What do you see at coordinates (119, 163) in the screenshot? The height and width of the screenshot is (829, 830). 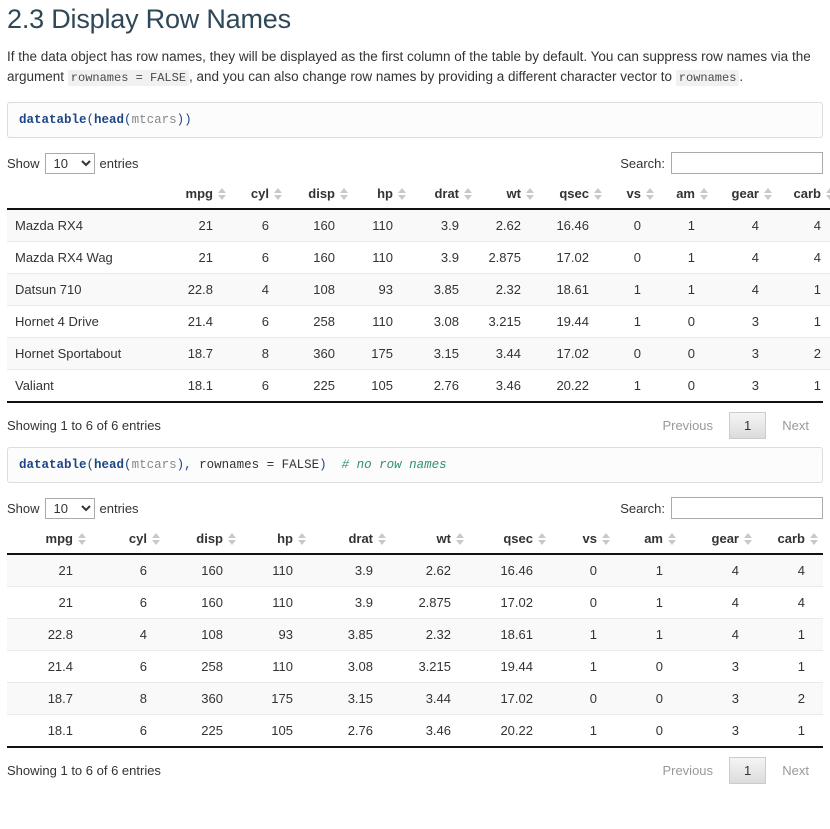 I see `entries-label: entries` at bounding box center [119, 163].